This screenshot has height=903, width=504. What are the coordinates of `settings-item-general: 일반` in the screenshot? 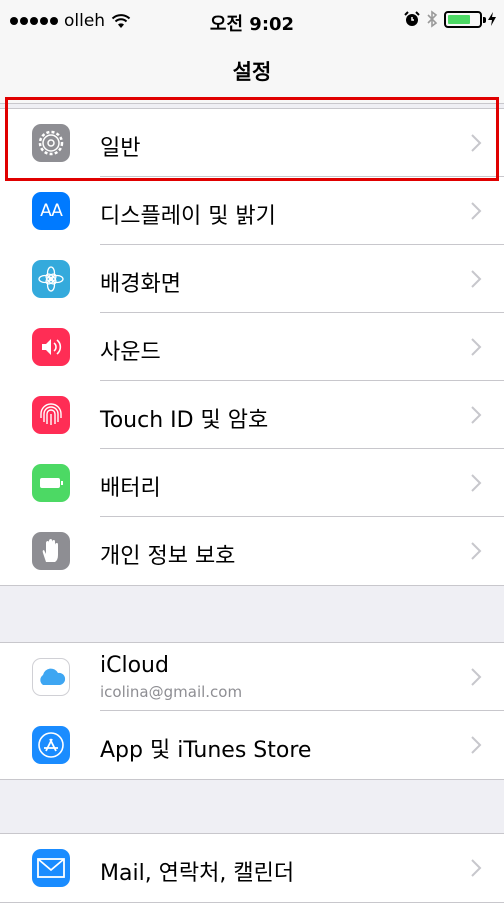 It's located at (252, 143).